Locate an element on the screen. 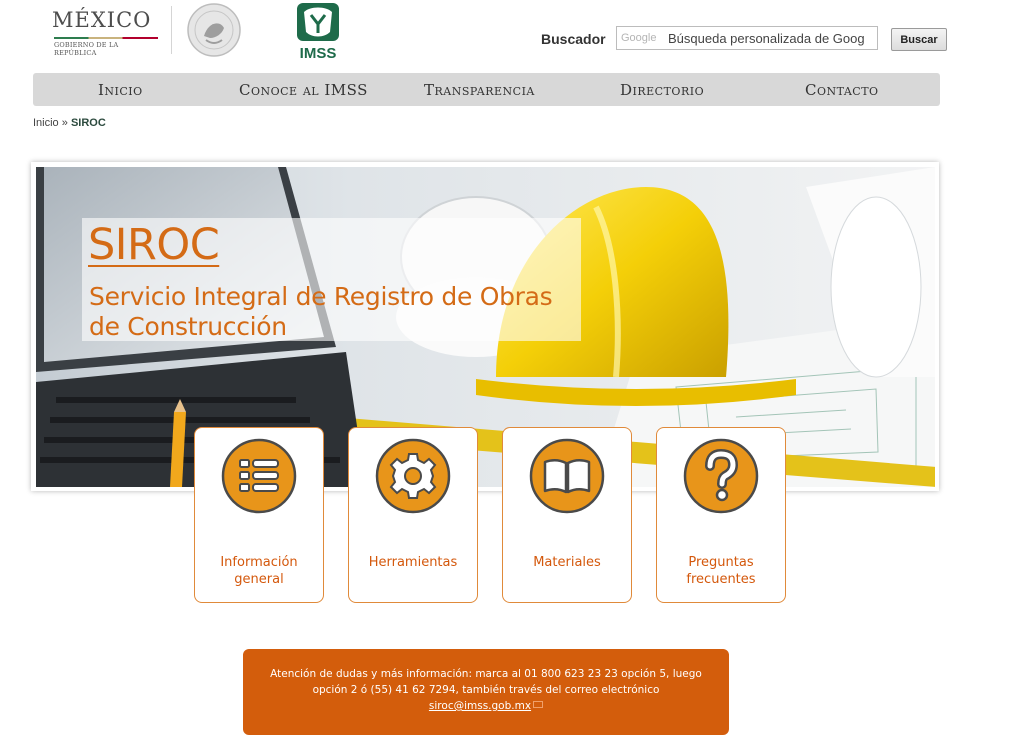 The width and height of the screenshot is (1024, 748). card-label: Herramientas is located at coordinates (413, 562).